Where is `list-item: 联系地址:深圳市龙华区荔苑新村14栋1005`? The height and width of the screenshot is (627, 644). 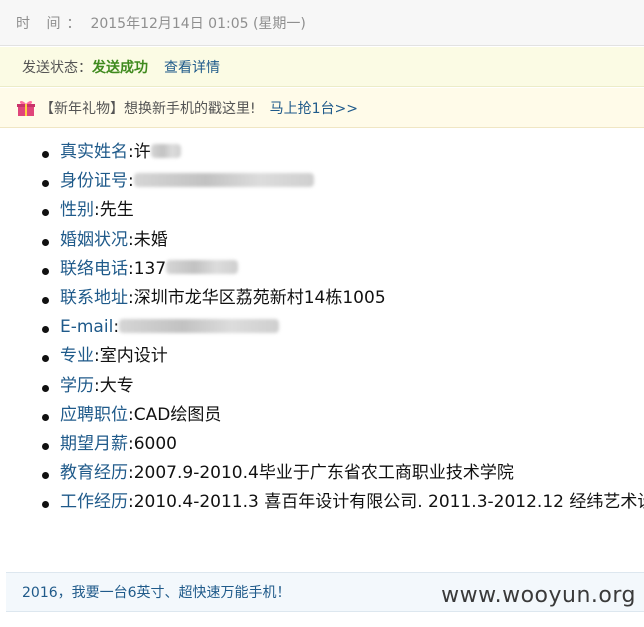 list-item: 联系地址:深圳市龙华区荔苑新村14栋1005 is located at coordinates (343, 298).